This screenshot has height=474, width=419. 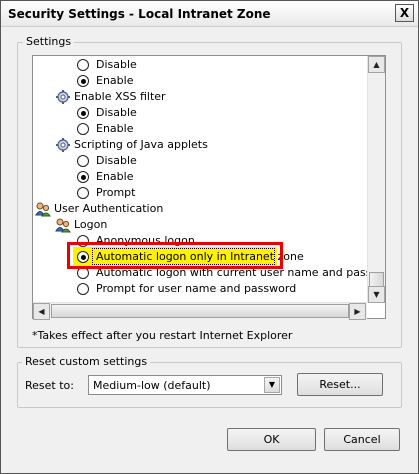 I want to click on tree-item-label: Prompt, so click(x=116, y=192).